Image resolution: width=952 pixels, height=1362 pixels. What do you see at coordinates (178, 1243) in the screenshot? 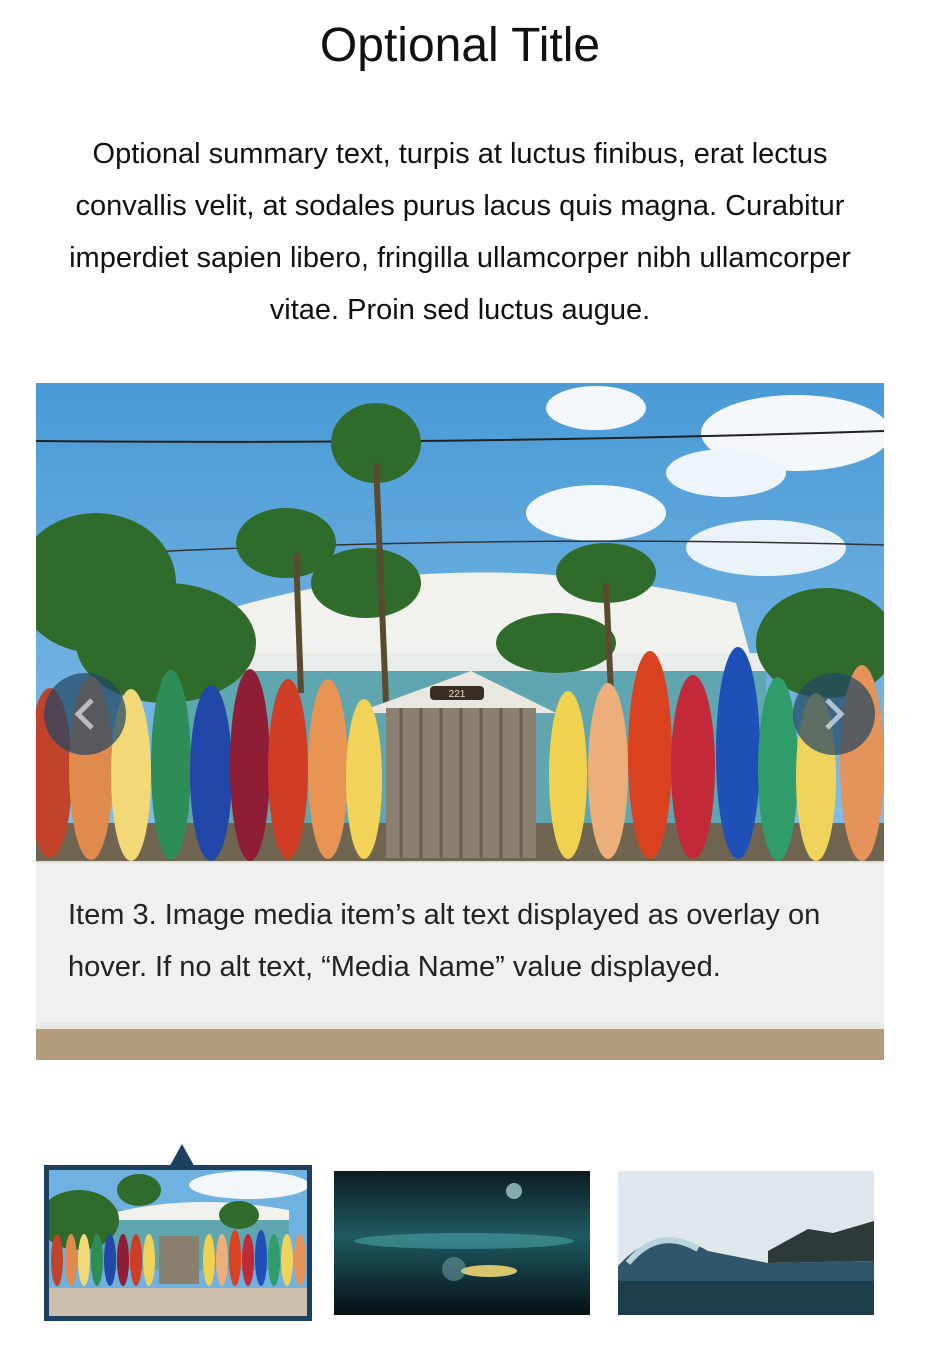
I see `surfboards-thumbnail` at bounding box center [178, 1243].